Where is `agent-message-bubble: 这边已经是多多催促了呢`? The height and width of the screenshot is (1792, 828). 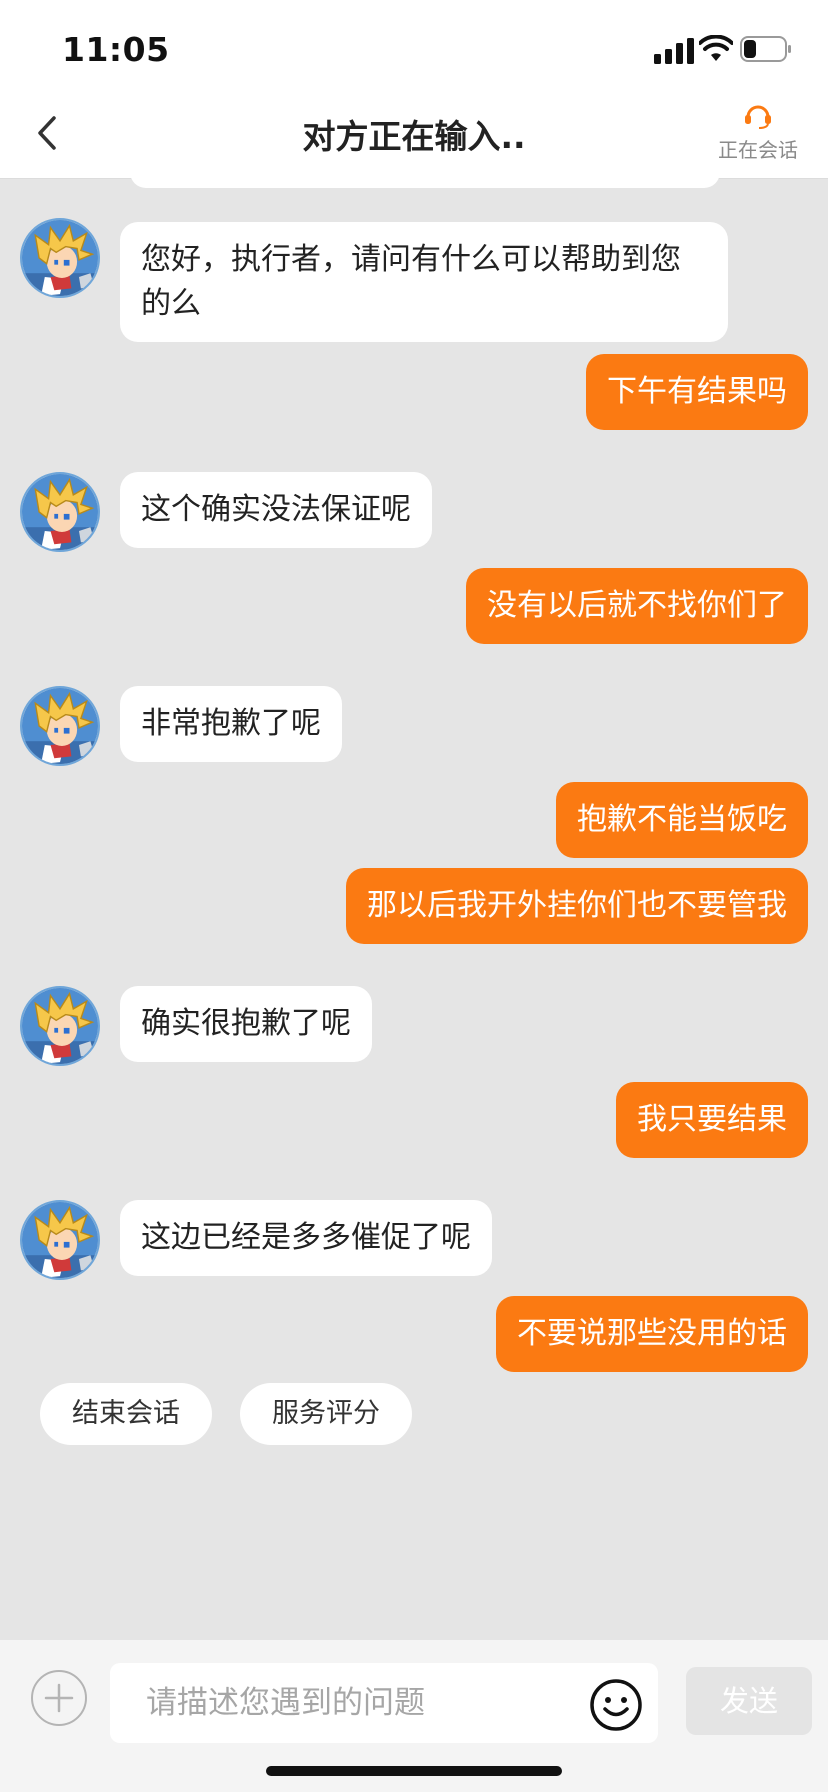
agent-message-bubble: 这边已经是多多催促了呢 is located at coordinates (306, 1238).